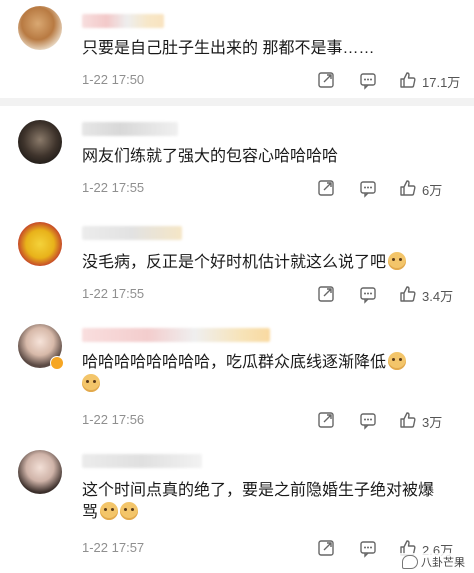  What do you see at coordinates (237, 102) in the screenshot?
I see `divider` at bounding box center [237, 102].